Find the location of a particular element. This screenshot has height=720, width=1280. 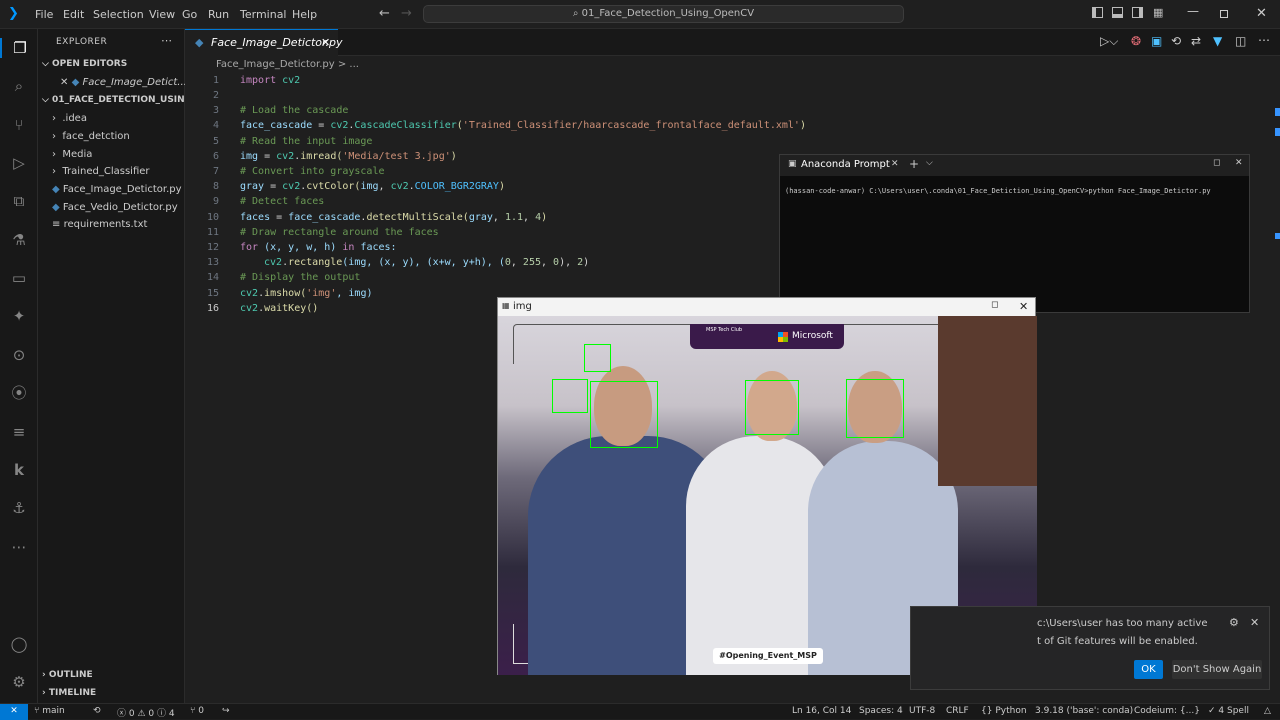

forward-arrow-icon: → is located at coordinates (406, 13).